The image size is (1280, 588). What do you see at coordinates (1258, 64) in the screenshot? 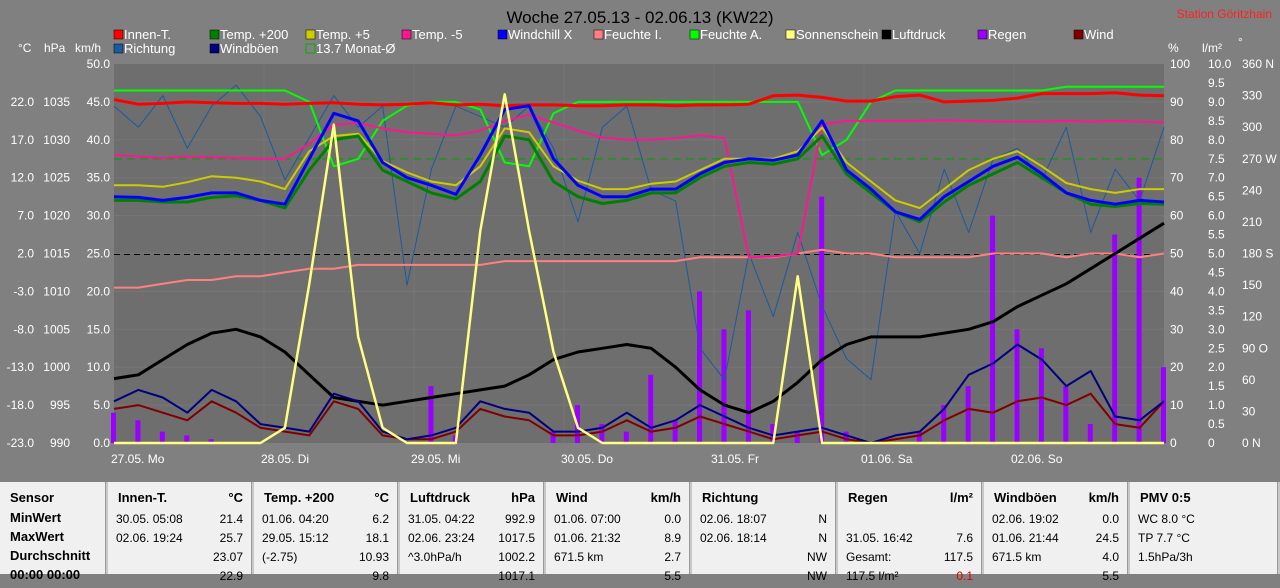
I see `tick-label: 360 N` at bounding box center [1258, 64].